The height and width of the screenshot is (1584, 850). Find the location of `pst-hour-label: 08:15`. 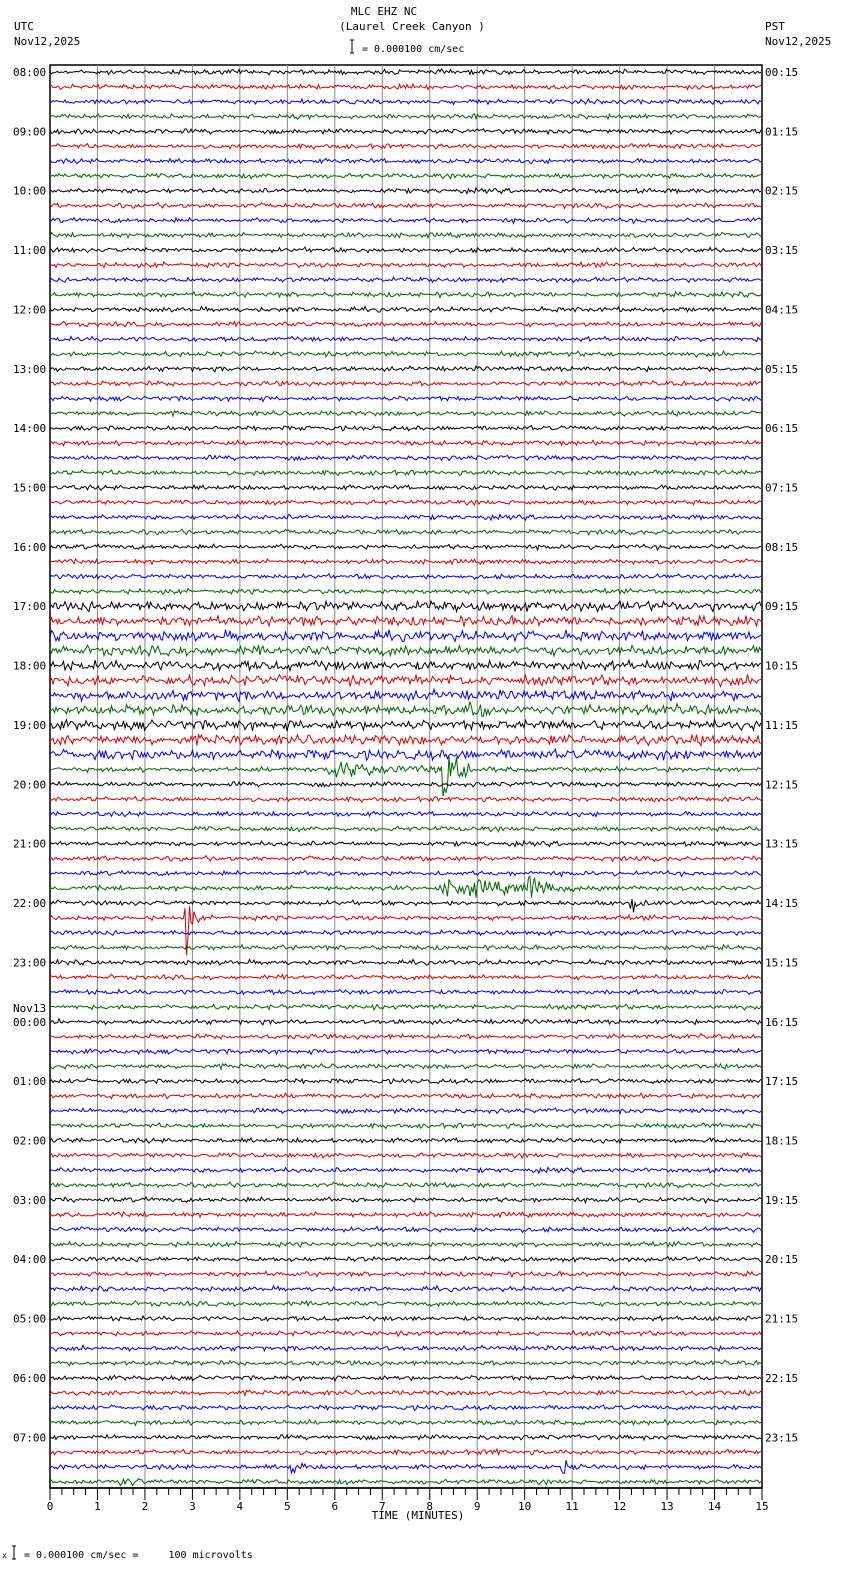

pst-hour-label: 08:15 is located at coordinates (781, 547).